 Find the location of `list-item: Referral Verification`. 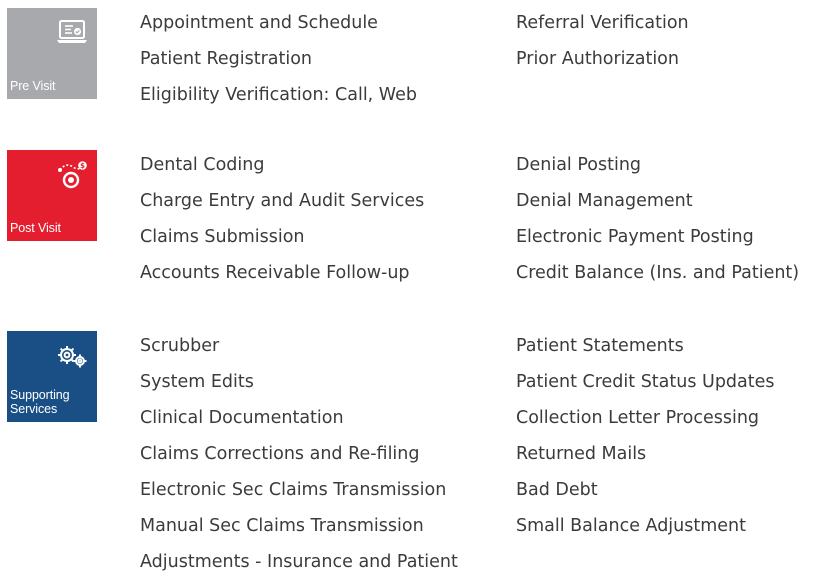

list-item: Referral Verification is located at coordinates (602, 30).